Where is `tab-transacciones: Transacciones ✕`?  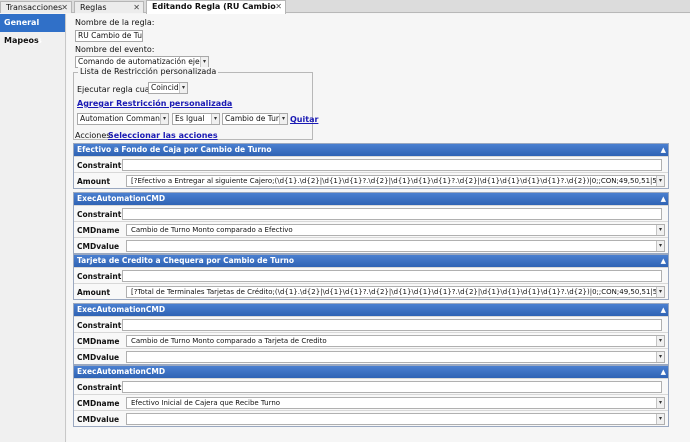 tab-transacciones: Transacciones ✕ is located at coordinates (36, 7).